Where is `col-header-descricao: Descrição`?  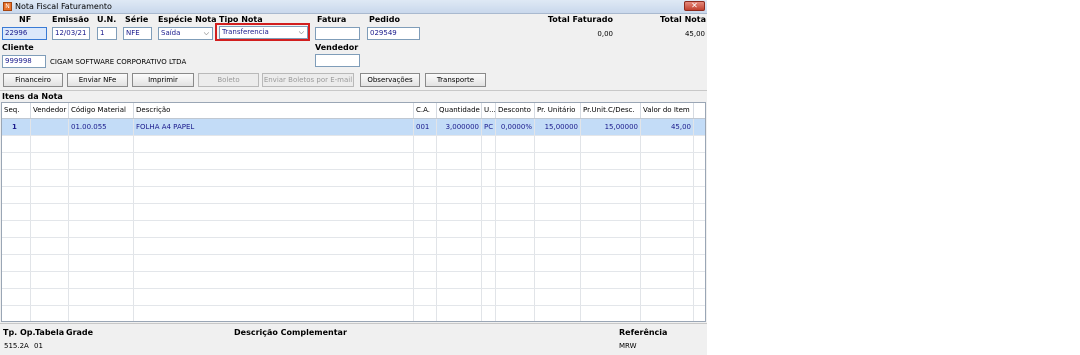
col-header-descricao: Descrição is located at coordinates (274, 110).